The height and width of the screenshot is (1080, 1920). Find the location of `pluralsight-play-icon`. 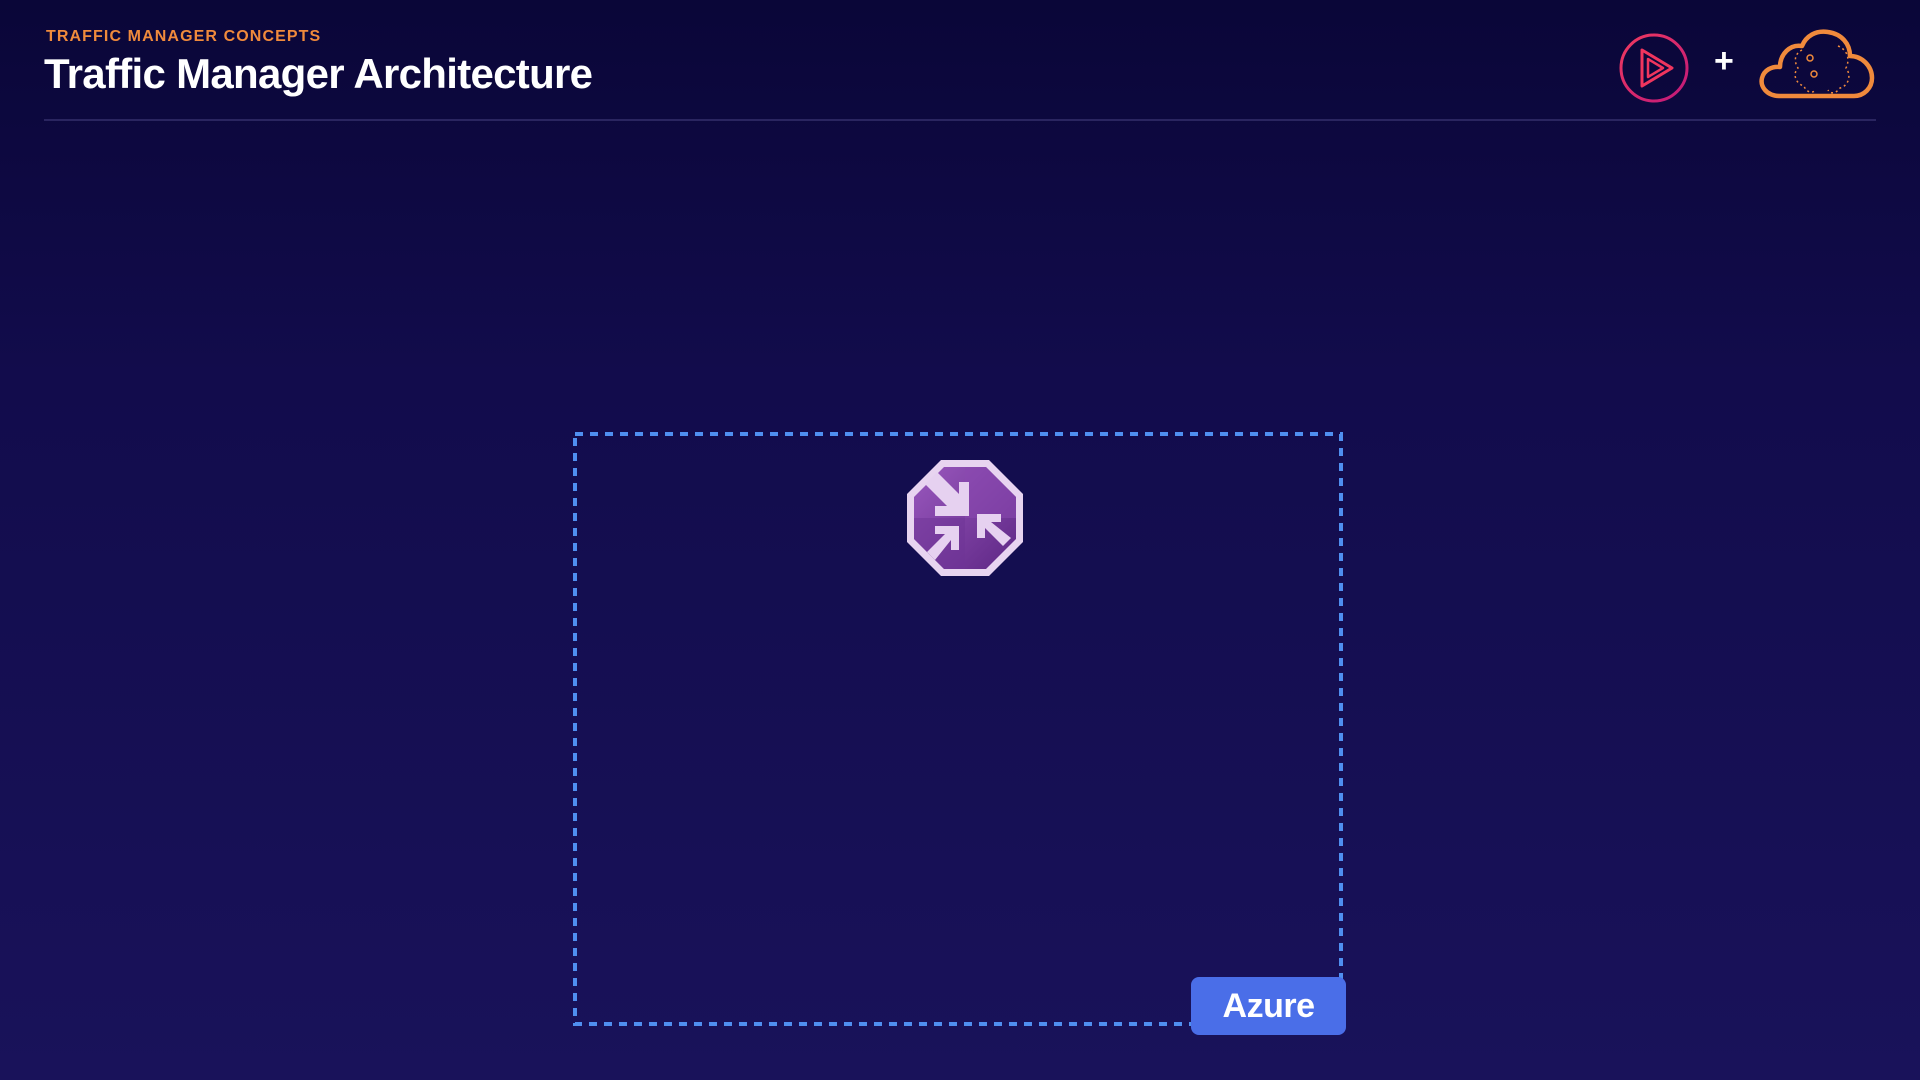

pluralsight-play-icon is located at coordinates (1654, 68).